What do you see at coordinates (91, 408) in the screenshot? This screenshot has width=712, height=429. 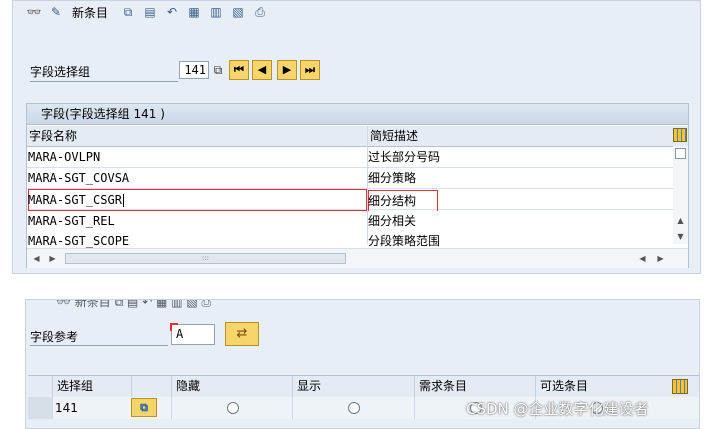 I see `group-cell: 141` at bounding box center [91, 408].